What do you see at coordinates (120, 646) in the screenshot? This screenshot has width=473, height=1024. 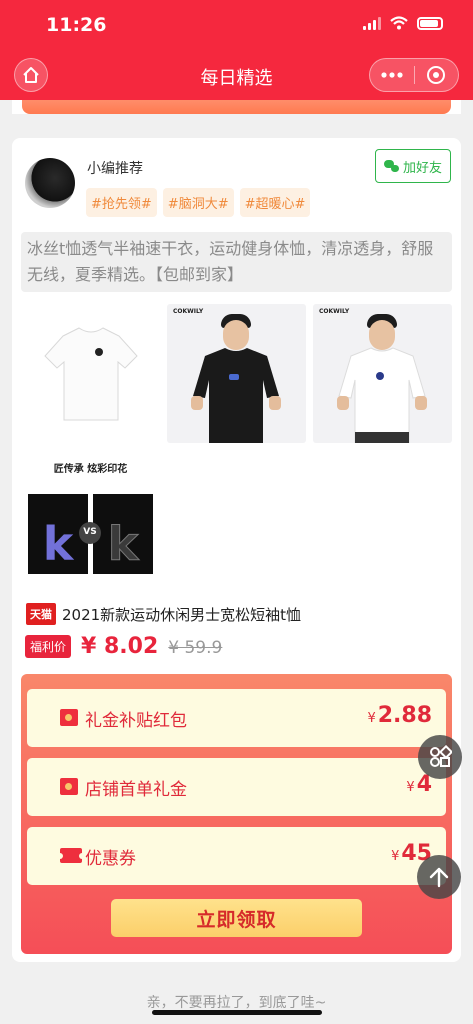 I see `current-price: ¥ 8.02` at bounding box center [120, 646].